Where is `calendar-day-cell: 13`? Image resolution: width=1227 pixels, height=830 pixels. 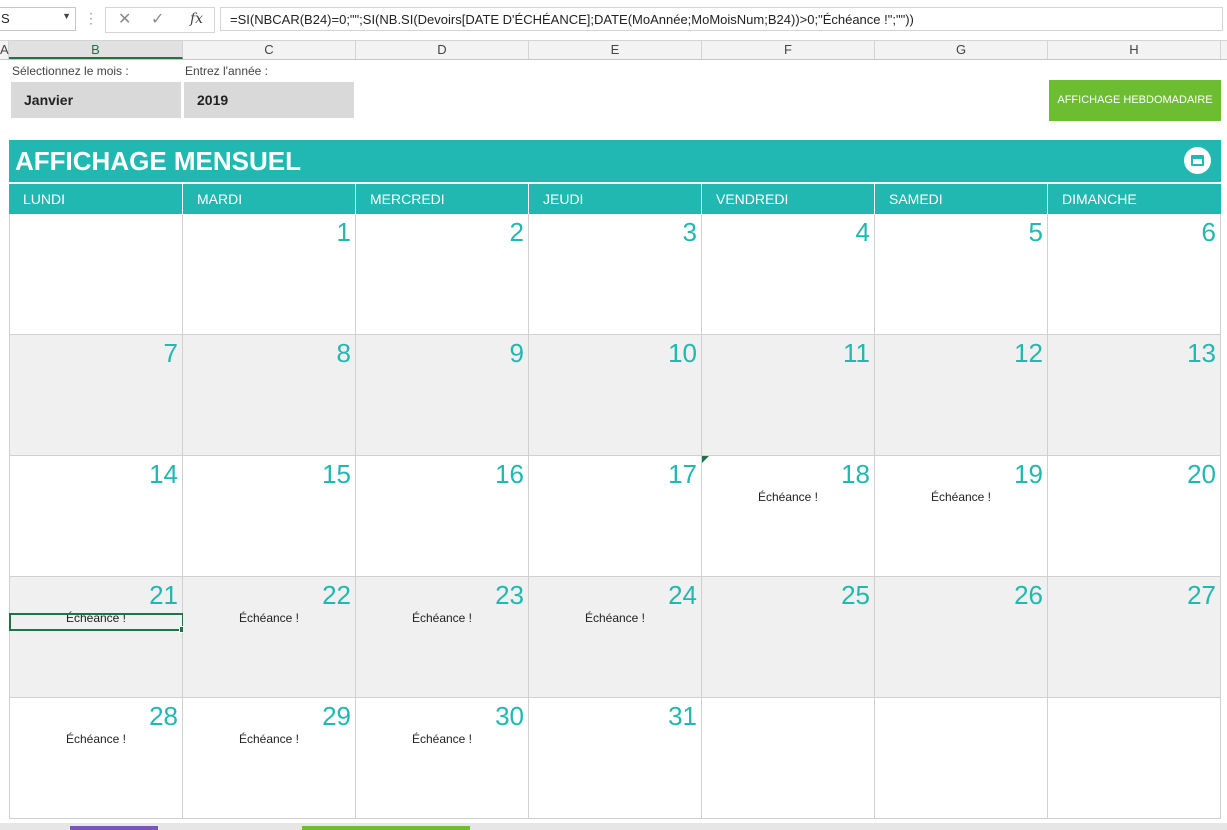 calendar-day-cell: 13 is located at coordinates (1134, 395).